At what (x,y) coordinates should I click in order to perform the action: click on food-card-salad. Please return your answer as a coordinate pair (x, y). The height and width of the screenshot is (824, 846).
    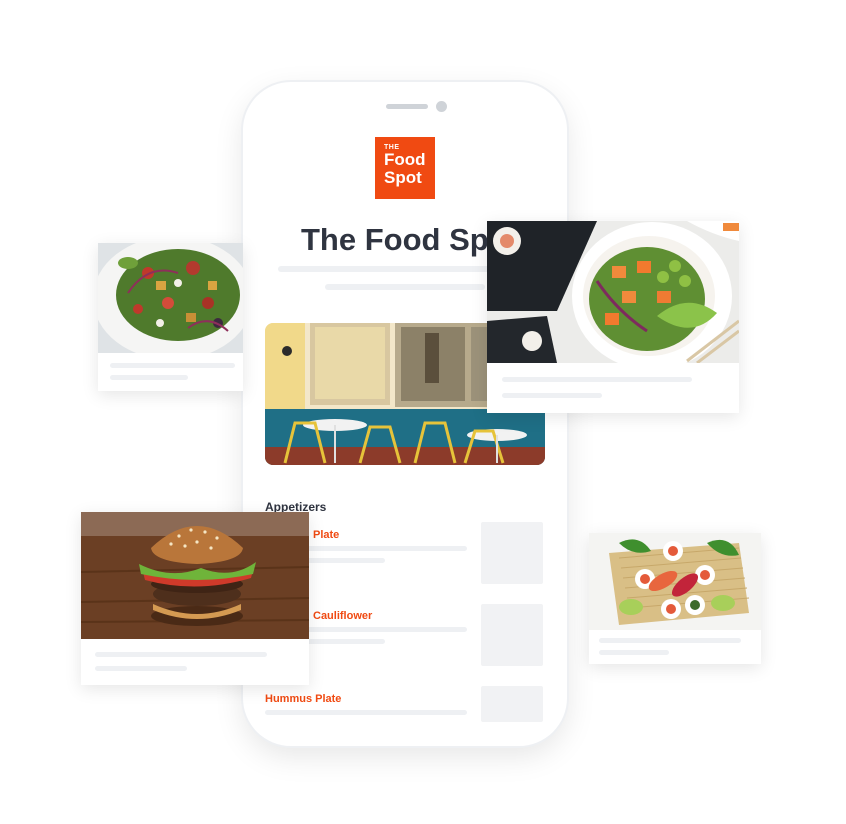
    Looking at the image, I should click on (170, 317).